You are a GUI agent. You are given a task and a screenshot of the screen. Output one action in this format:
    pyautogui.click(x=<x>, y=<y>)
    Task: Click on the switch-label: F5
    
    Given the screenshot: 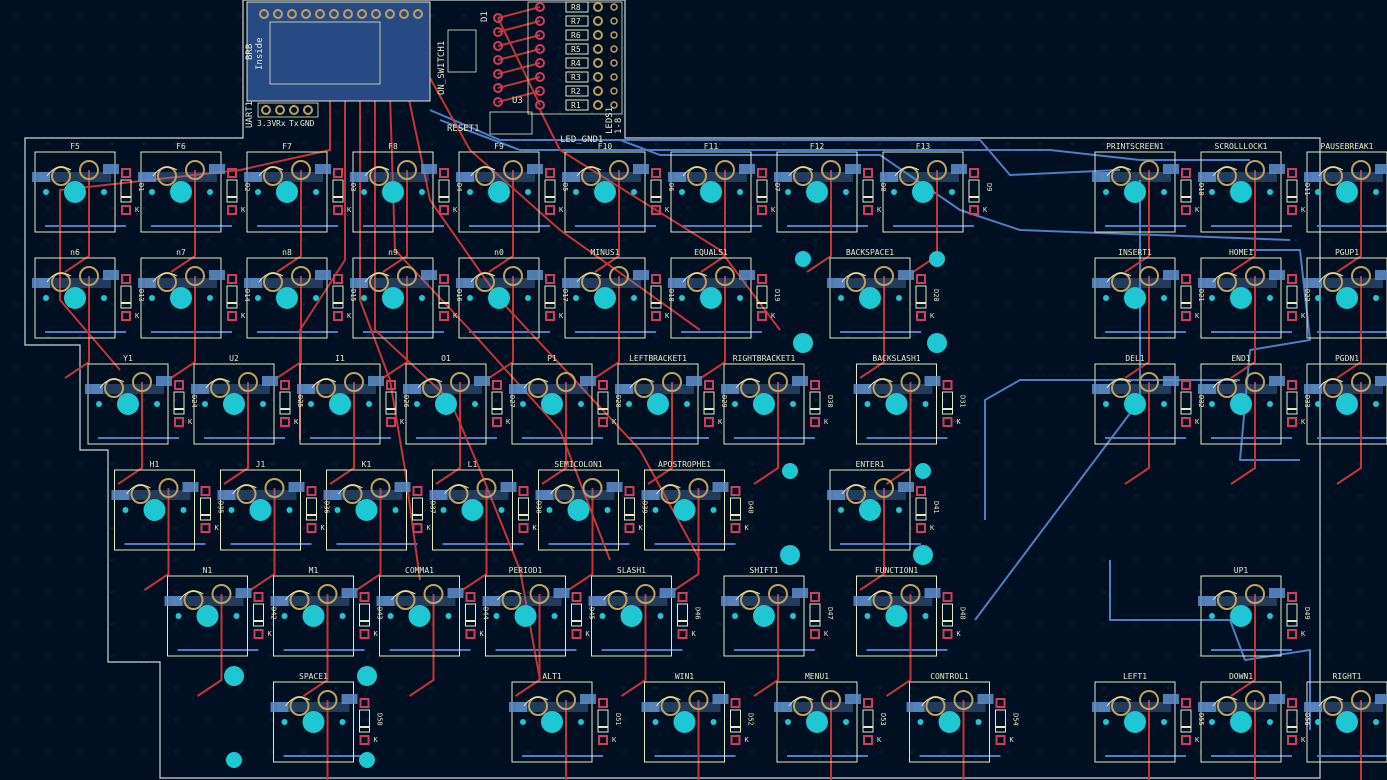 What is the action you would take?
    pyautogui.click(x=75, y=146)
    